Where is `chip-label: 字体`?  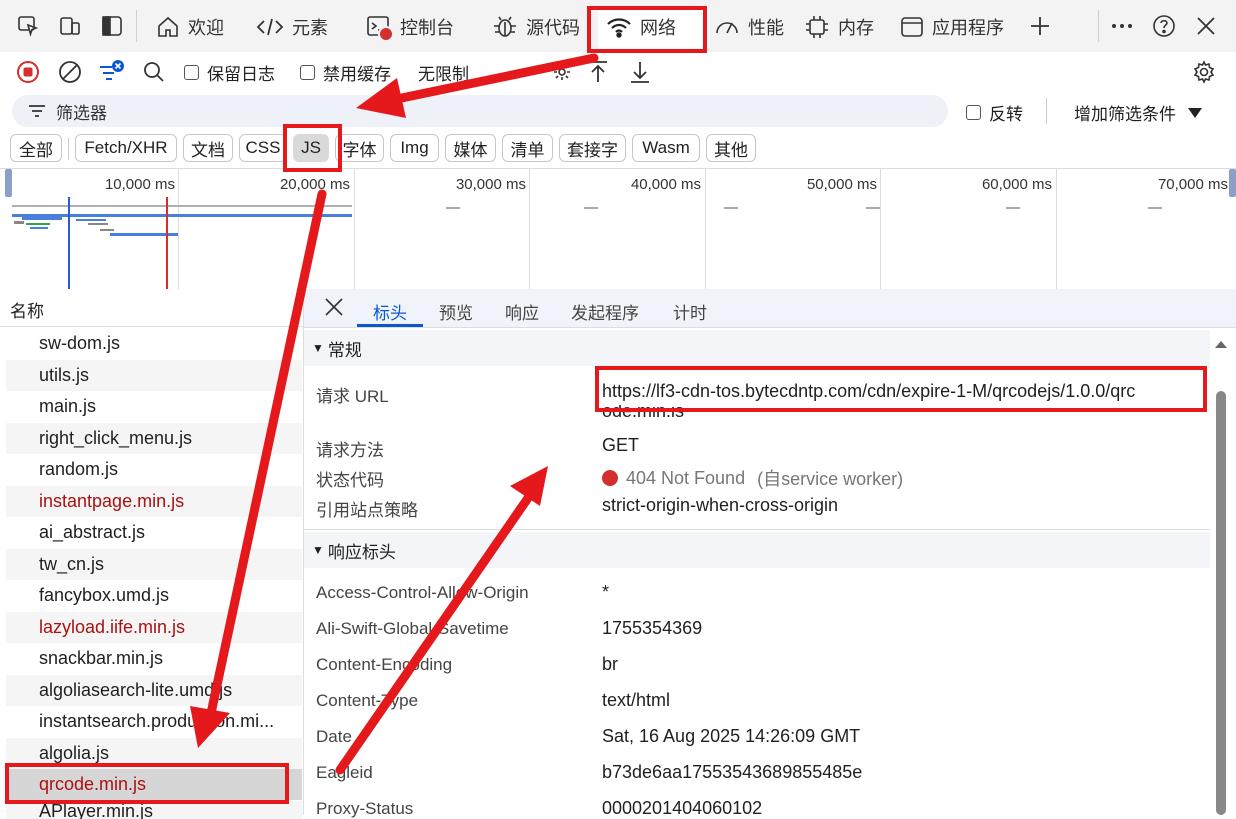
chip-label: 字体 is located at coordinates (359, 150).